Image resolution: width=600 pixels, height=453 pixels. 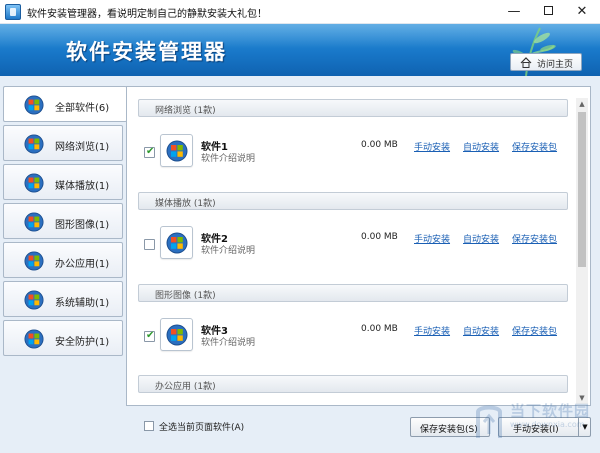 I want to click on sidebar-item-label: 媒体播放(1), so click(x=82, y=186).